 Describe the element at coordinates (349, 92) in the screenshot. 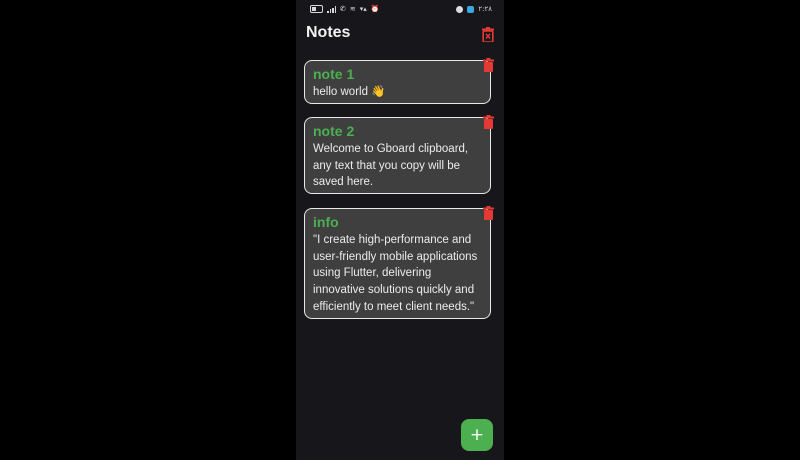

I see `note-body: hello world 👋` at that location.